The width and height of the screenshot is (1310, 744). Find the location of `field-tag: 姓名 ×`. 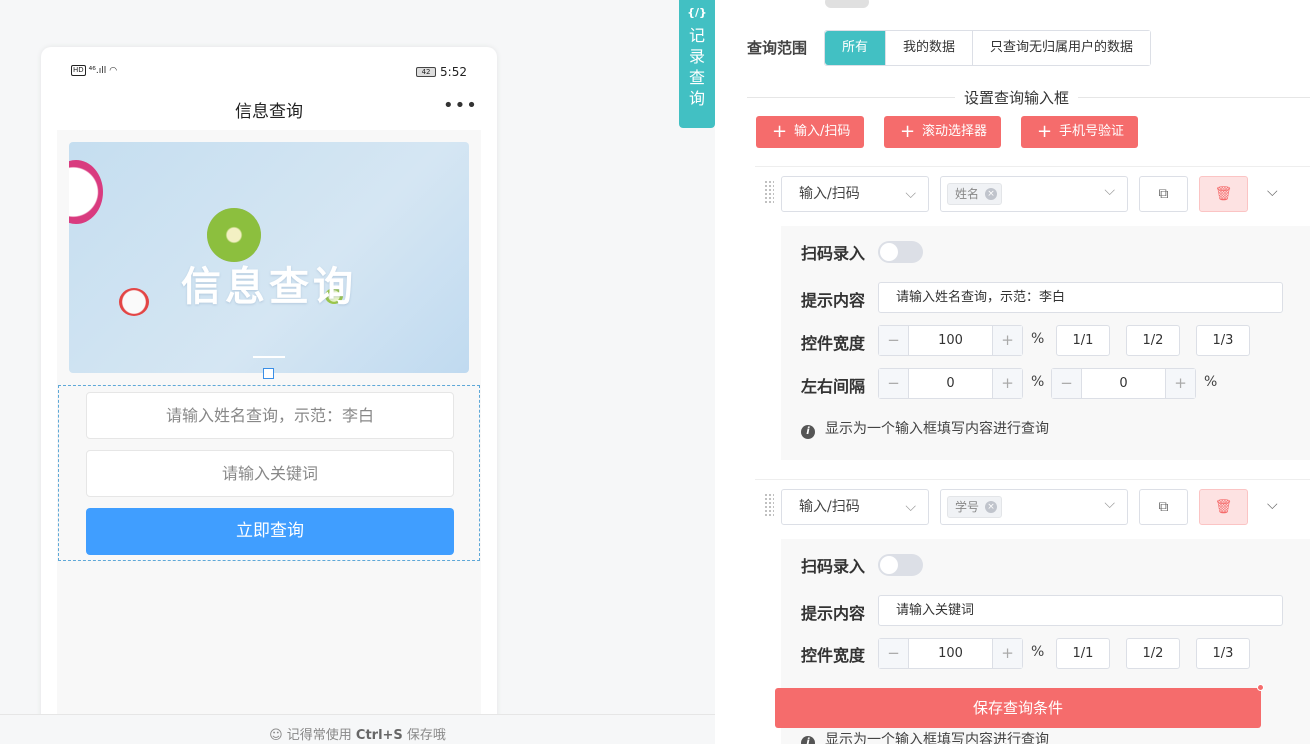

field-tag: 姓名 × is located at coordinates (975, 194).